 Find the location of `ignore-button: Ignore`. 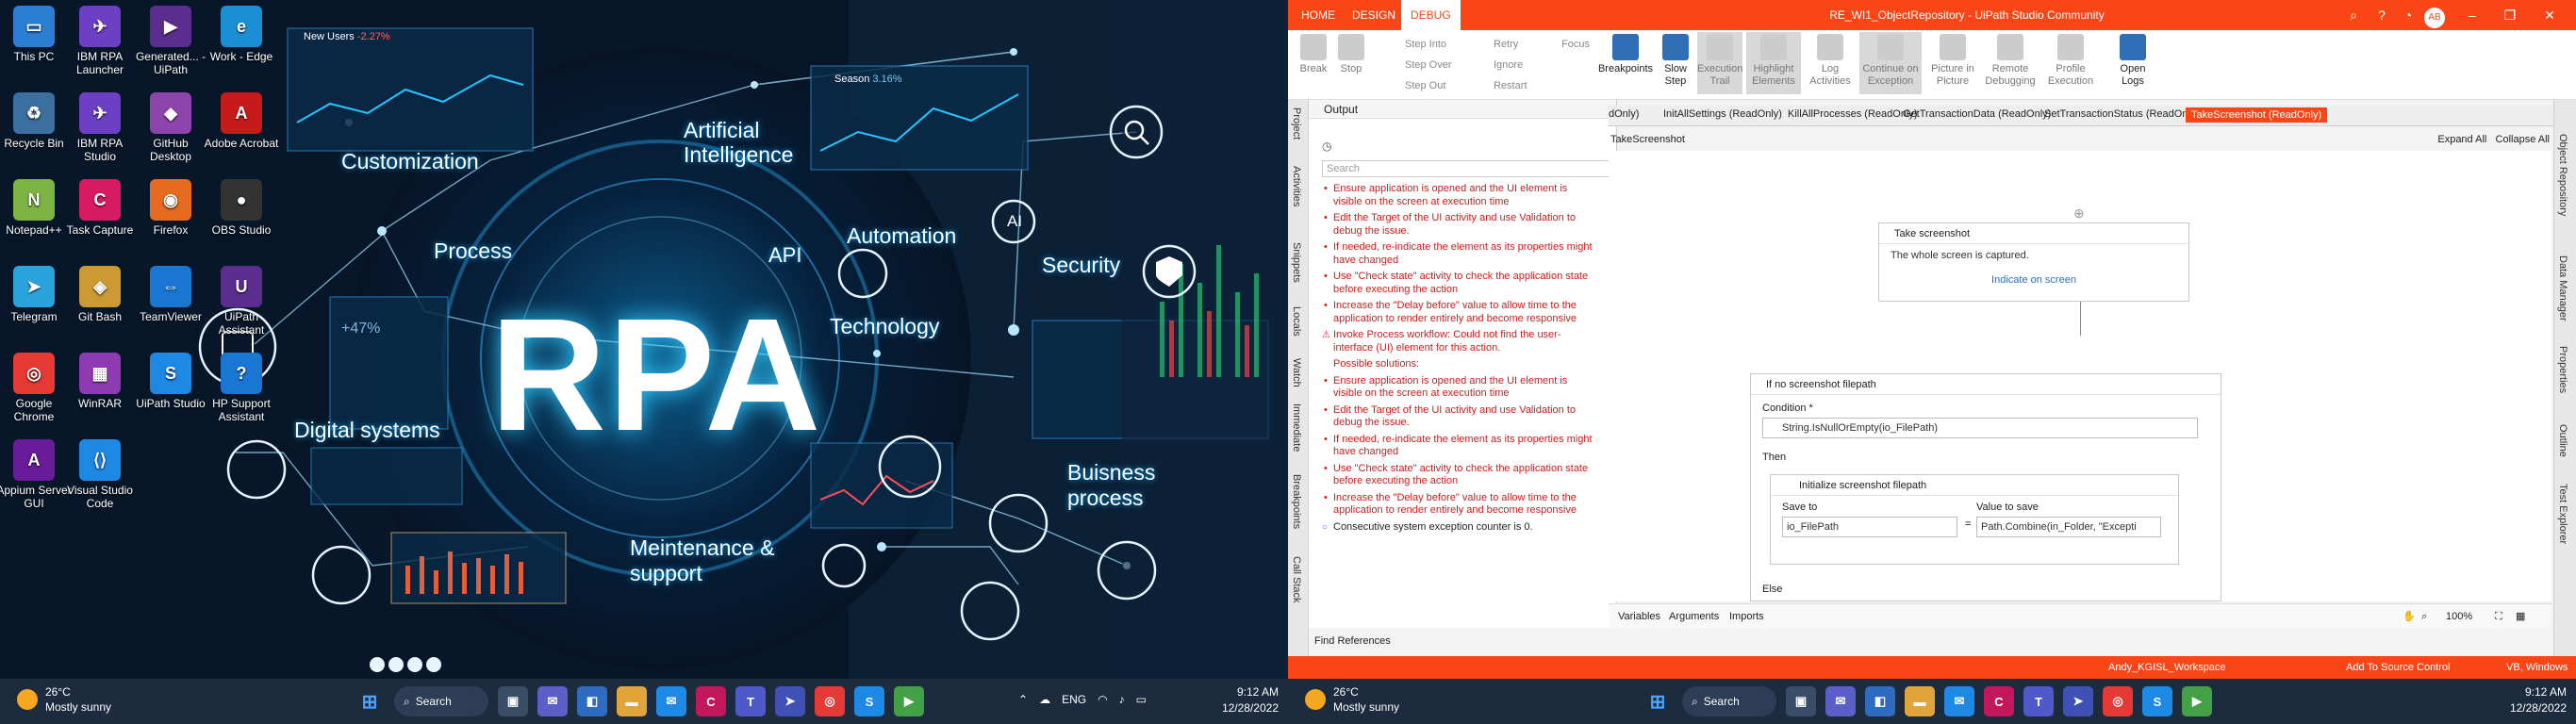

ignore-button: Ignore is located at coordinates (1508, 65).